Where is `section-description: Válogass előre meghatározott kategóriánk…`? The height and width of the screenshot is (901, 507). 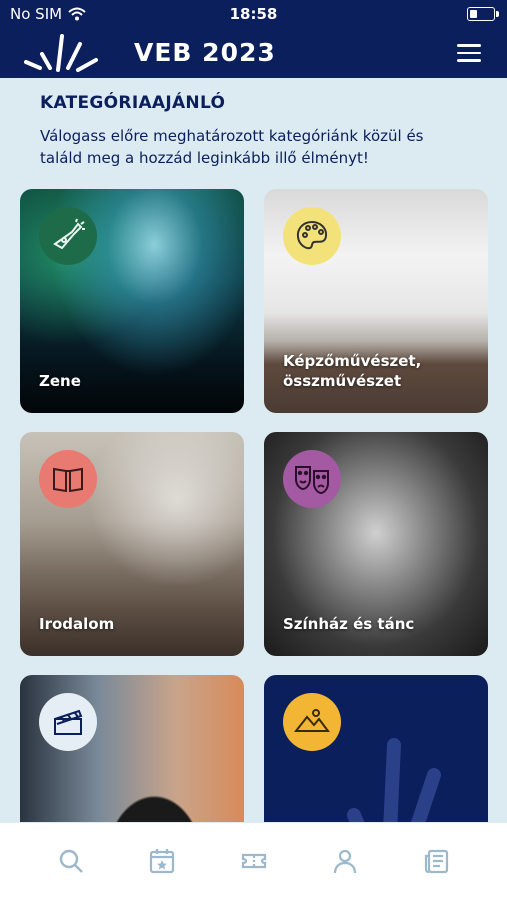 section-description: Válogass előre meghatározott kategóriánk… is located at coordinates (232, 147).